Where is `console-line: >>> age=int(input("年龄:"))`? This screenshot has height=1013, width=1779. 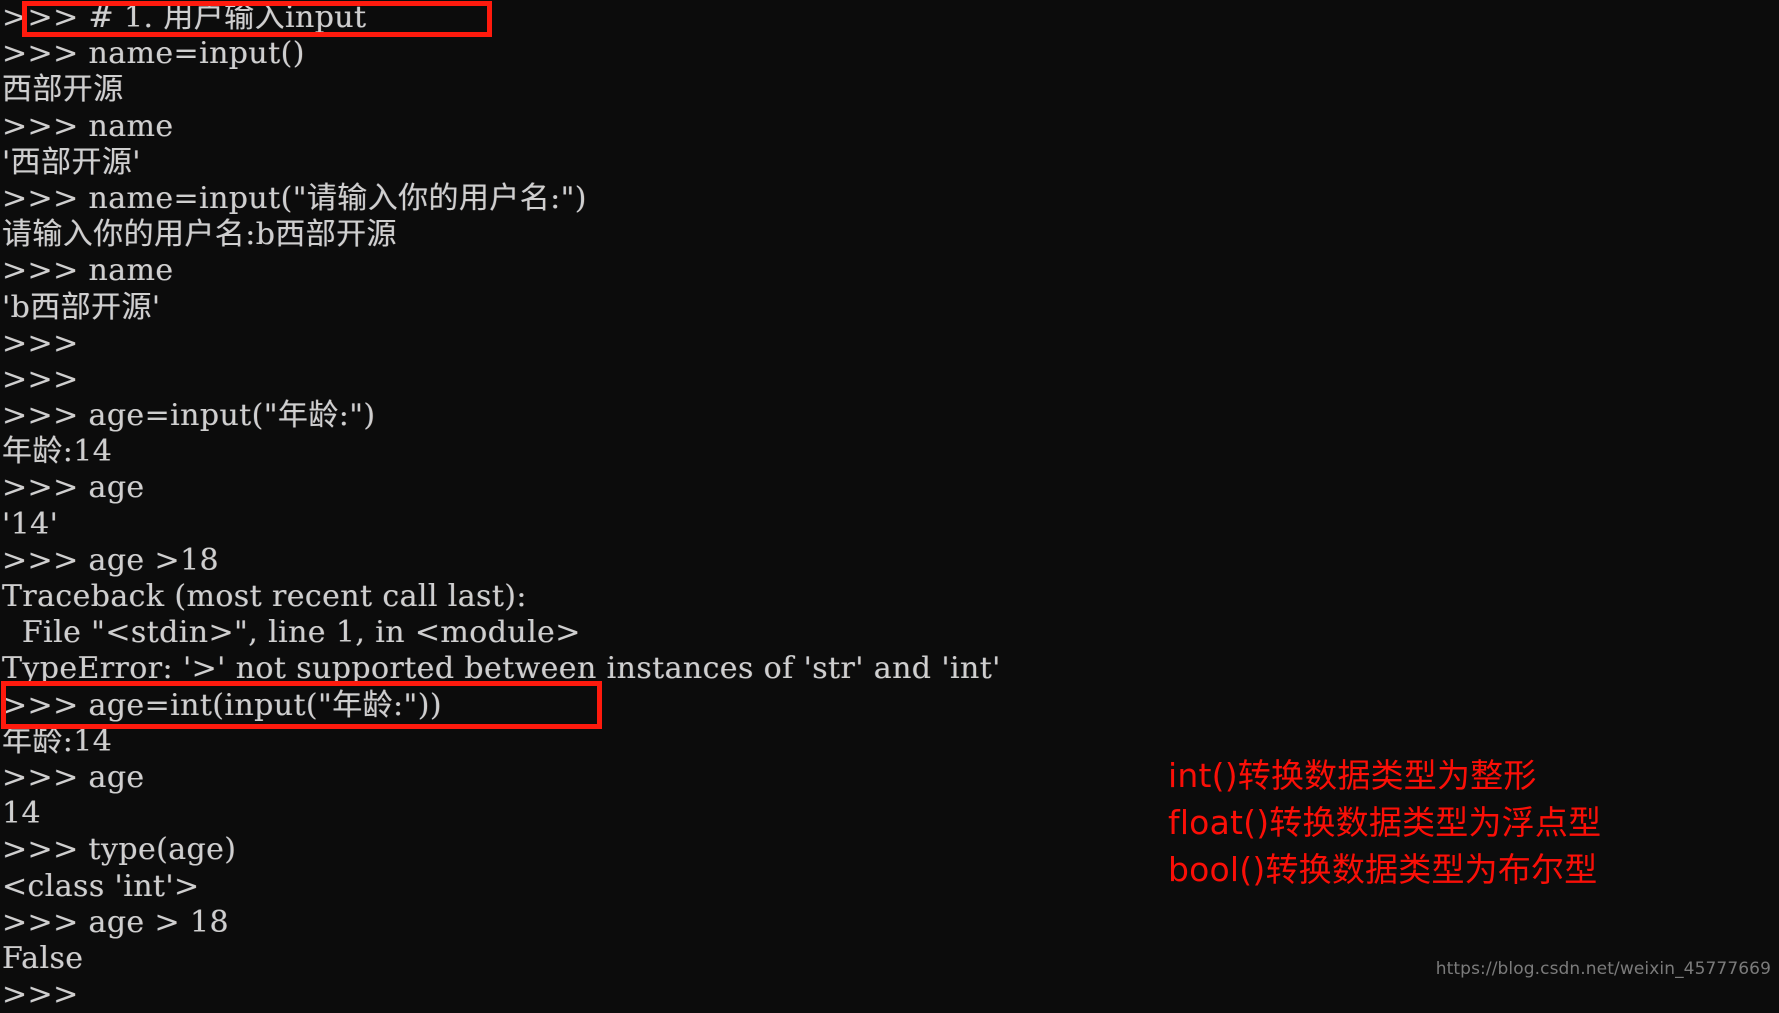 console-line: >>> age=int(input("年龄:")) is located at coordinates (222, 705).